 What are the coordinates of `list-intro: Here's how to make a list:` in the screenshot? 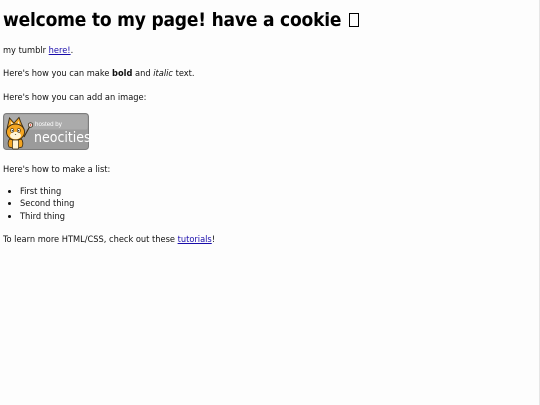 It's located at (57, 170).